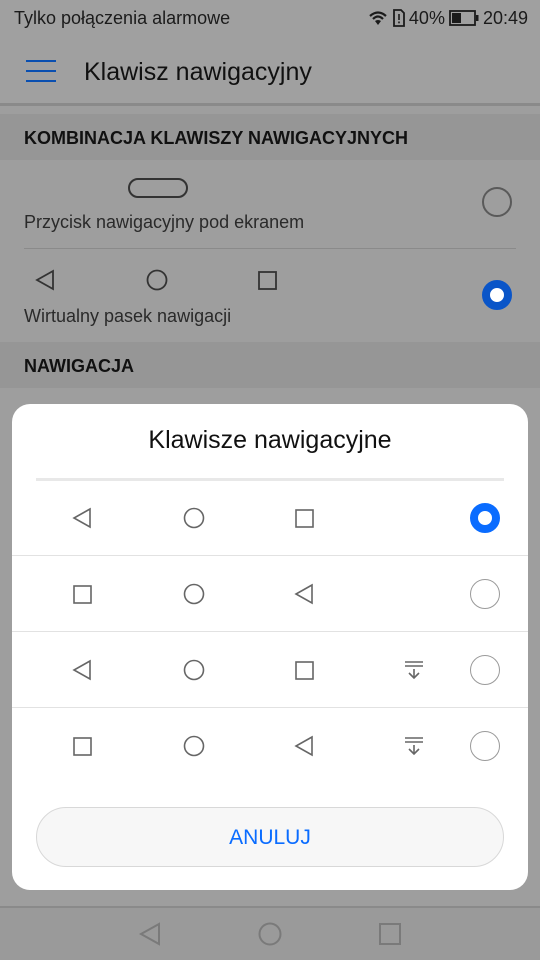 Image resolution: width=540 pixels, height=960 pixels. I want to click on app-bar: Klawisz nawigacyjny, so click(270, 71).